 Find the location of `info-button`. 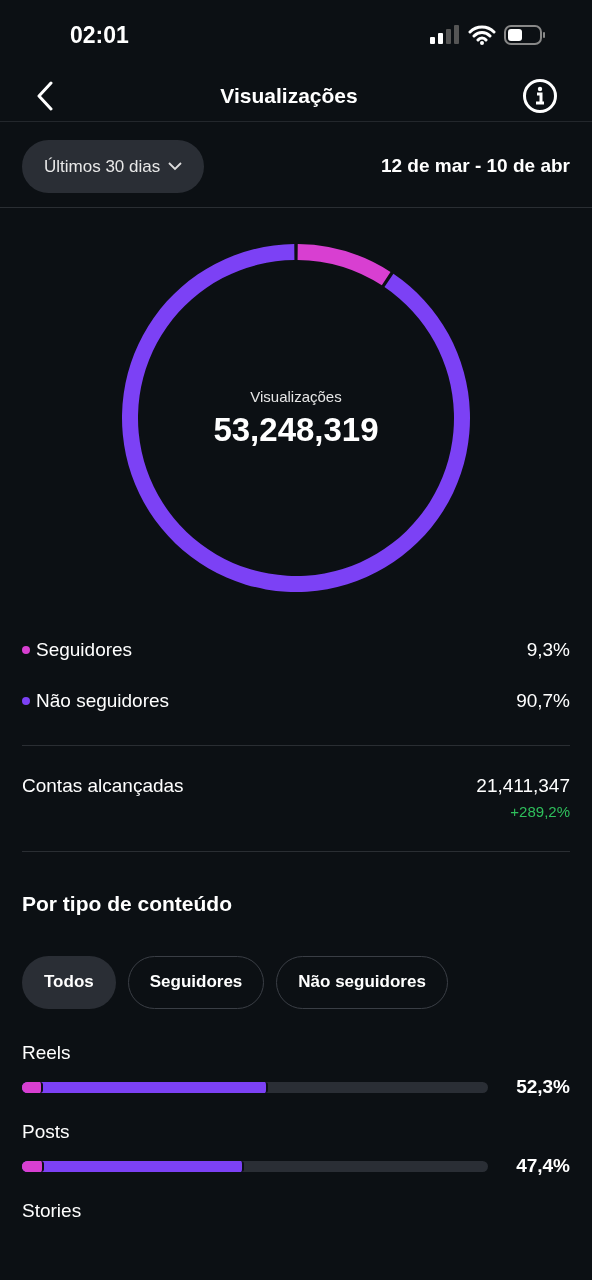

info-button is located at coordinates (540, 95).